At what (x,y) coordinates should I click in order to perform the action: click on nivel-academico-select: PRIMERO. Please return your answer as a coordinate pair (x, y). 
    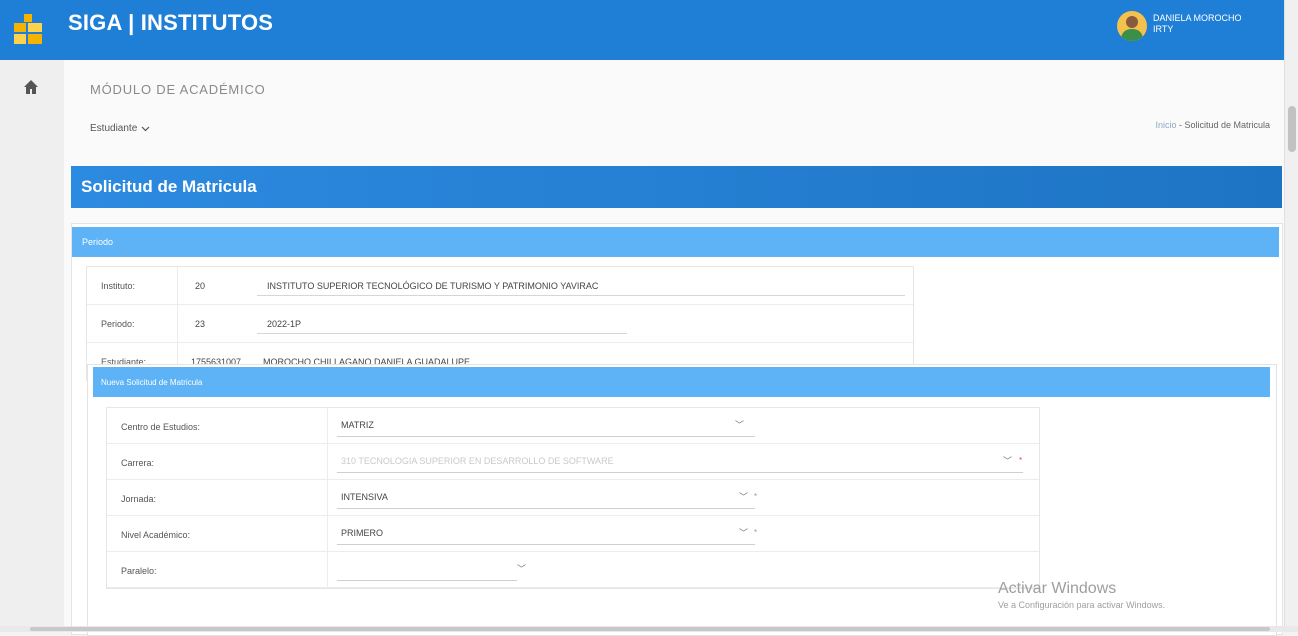
    Looking at the image, I should click on (362, 533).